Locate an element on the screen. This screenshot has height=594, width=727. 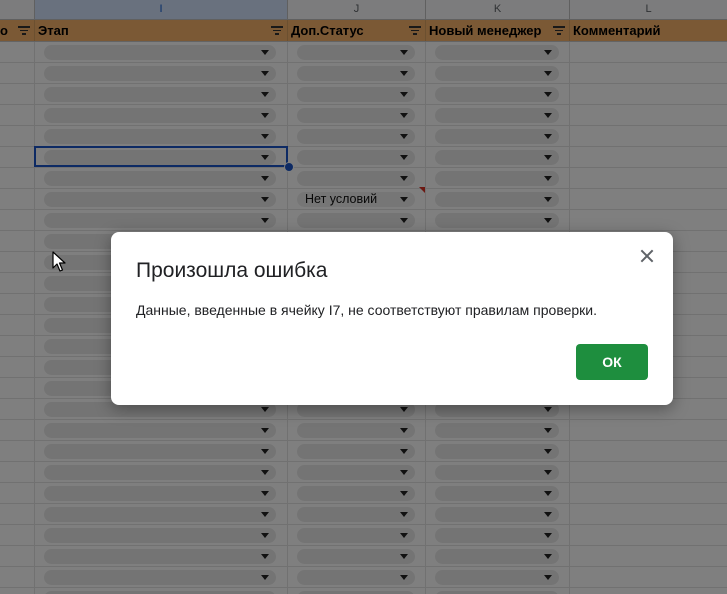
close-icon is located at coordinates (647, 256).